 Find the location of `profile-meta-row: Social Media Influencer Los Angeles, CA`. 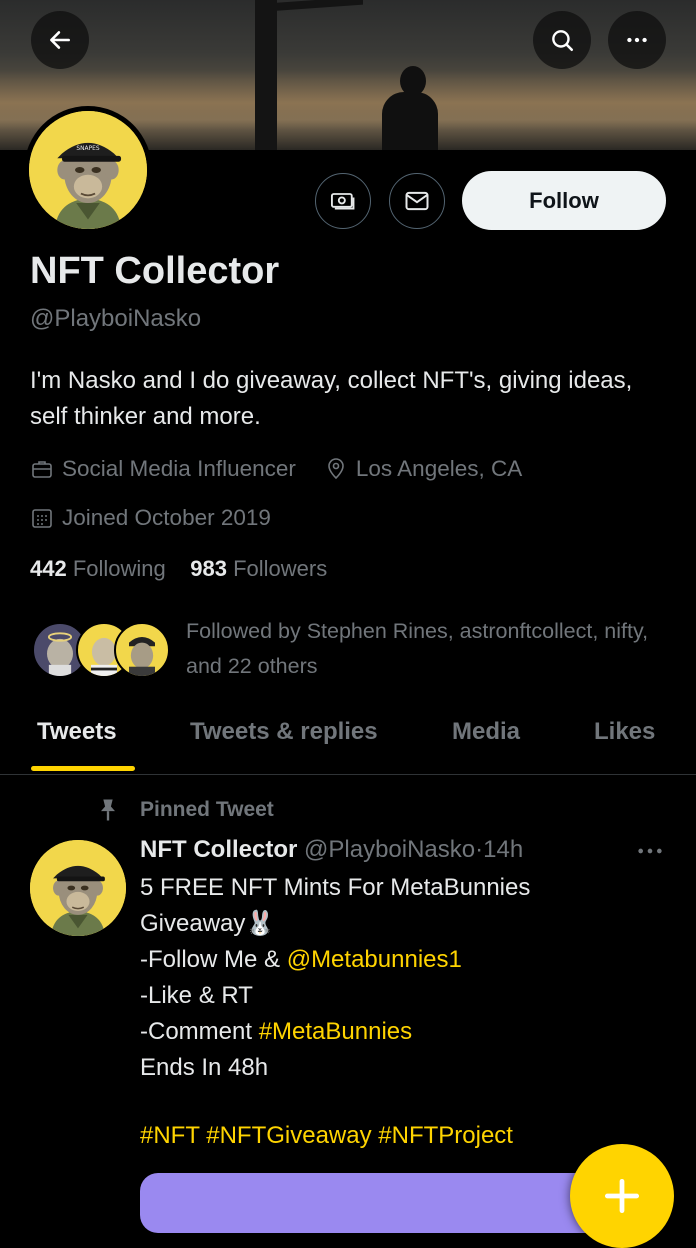

profile-meta-row: Social Media Influencer Los Angeles, CA is located at coordinates (276, 469).